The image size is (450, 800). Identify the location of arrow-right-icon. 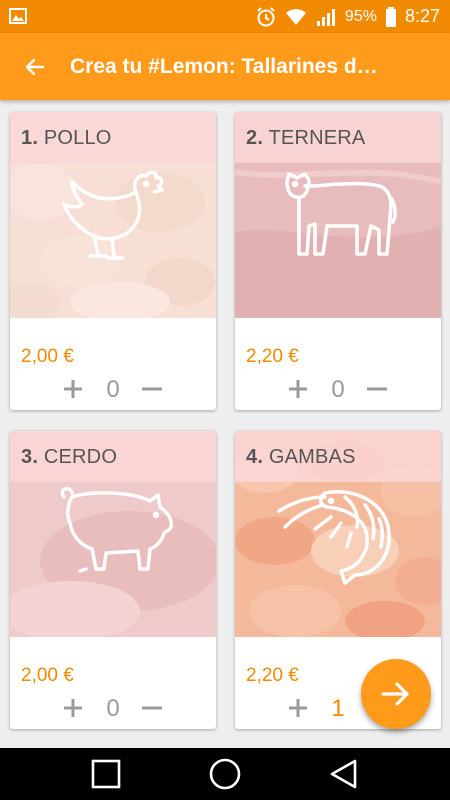
(395, 694).